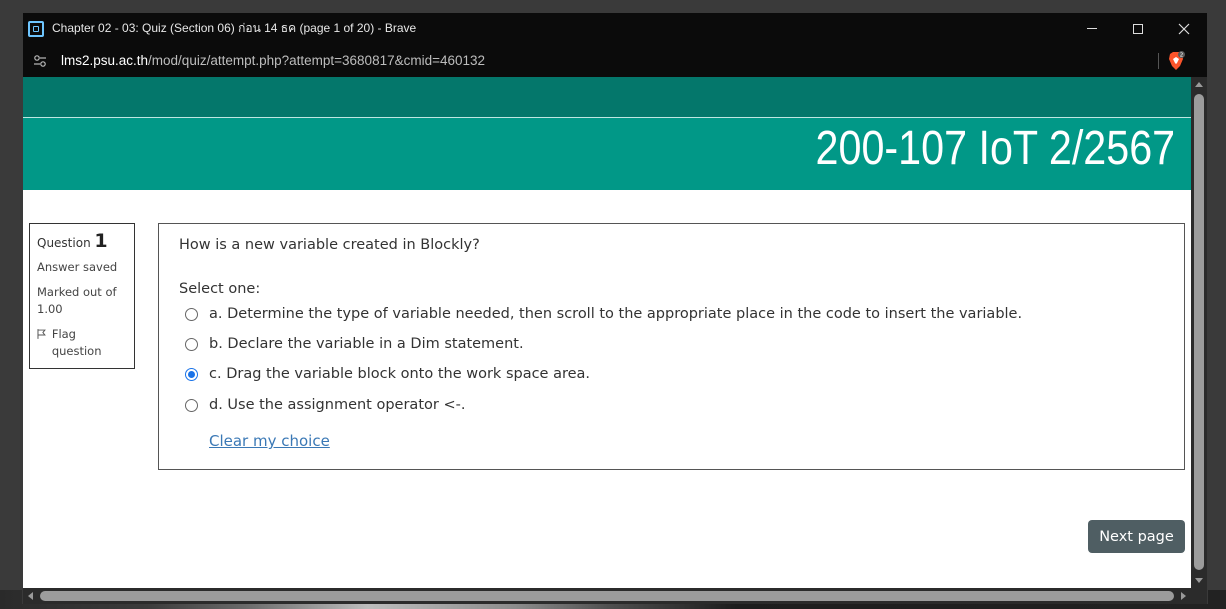  I want to click on vertical-scroll-thumb, so click(1199, 332).